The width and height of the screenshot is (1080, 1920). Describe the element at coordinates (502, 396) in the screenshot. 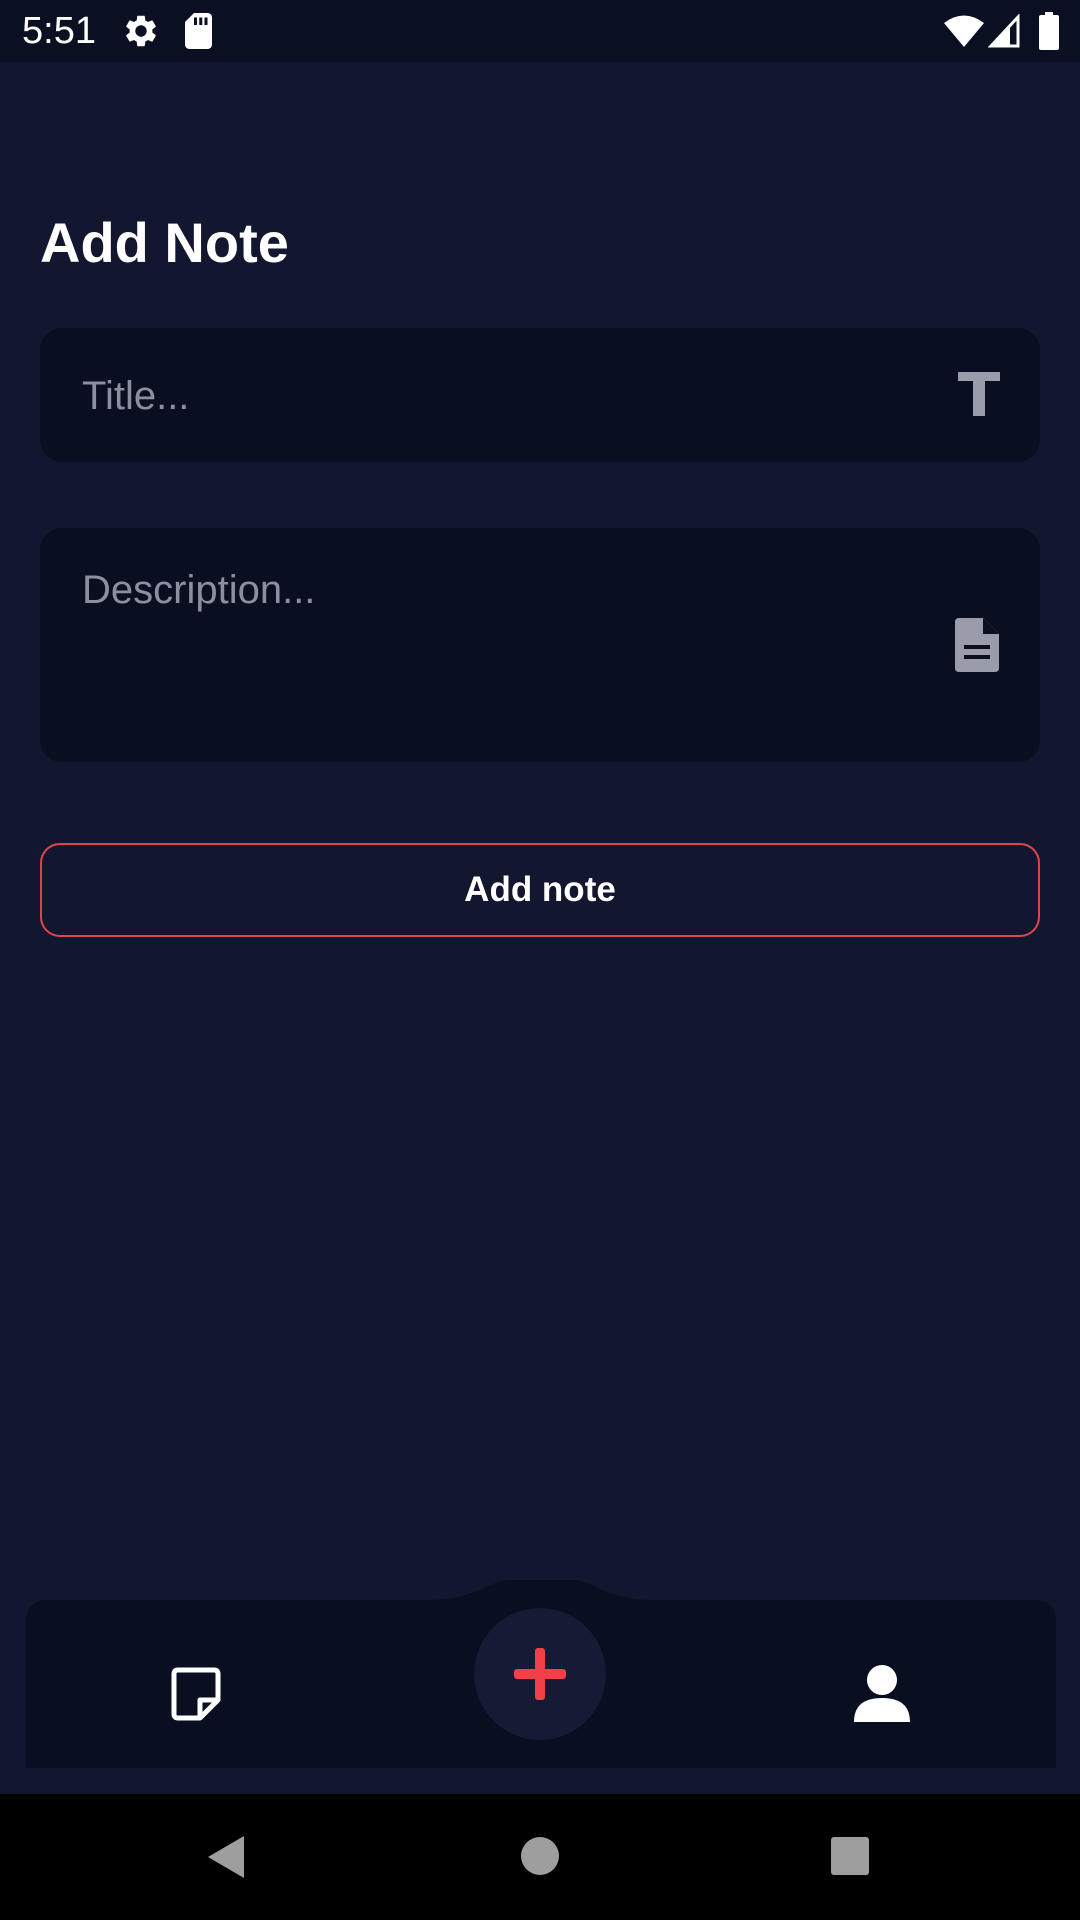

I see `title-input` at that location.